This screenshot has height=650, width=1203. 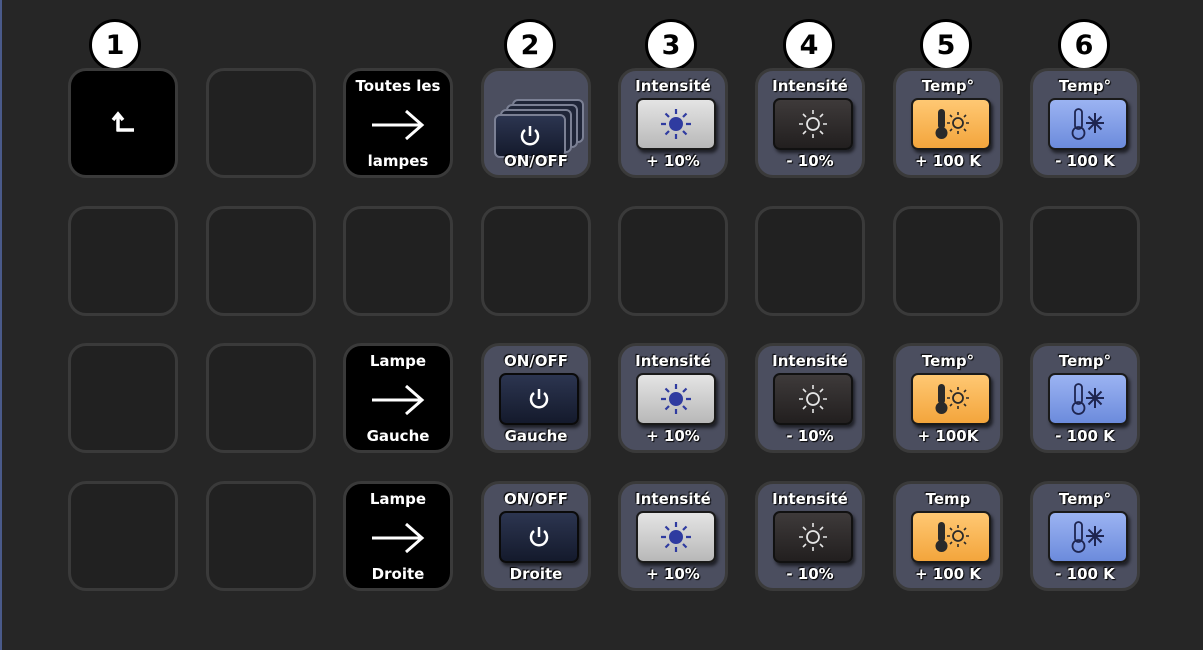 I want to click on step-badge-6: 6, so click(x=1084, y=45).